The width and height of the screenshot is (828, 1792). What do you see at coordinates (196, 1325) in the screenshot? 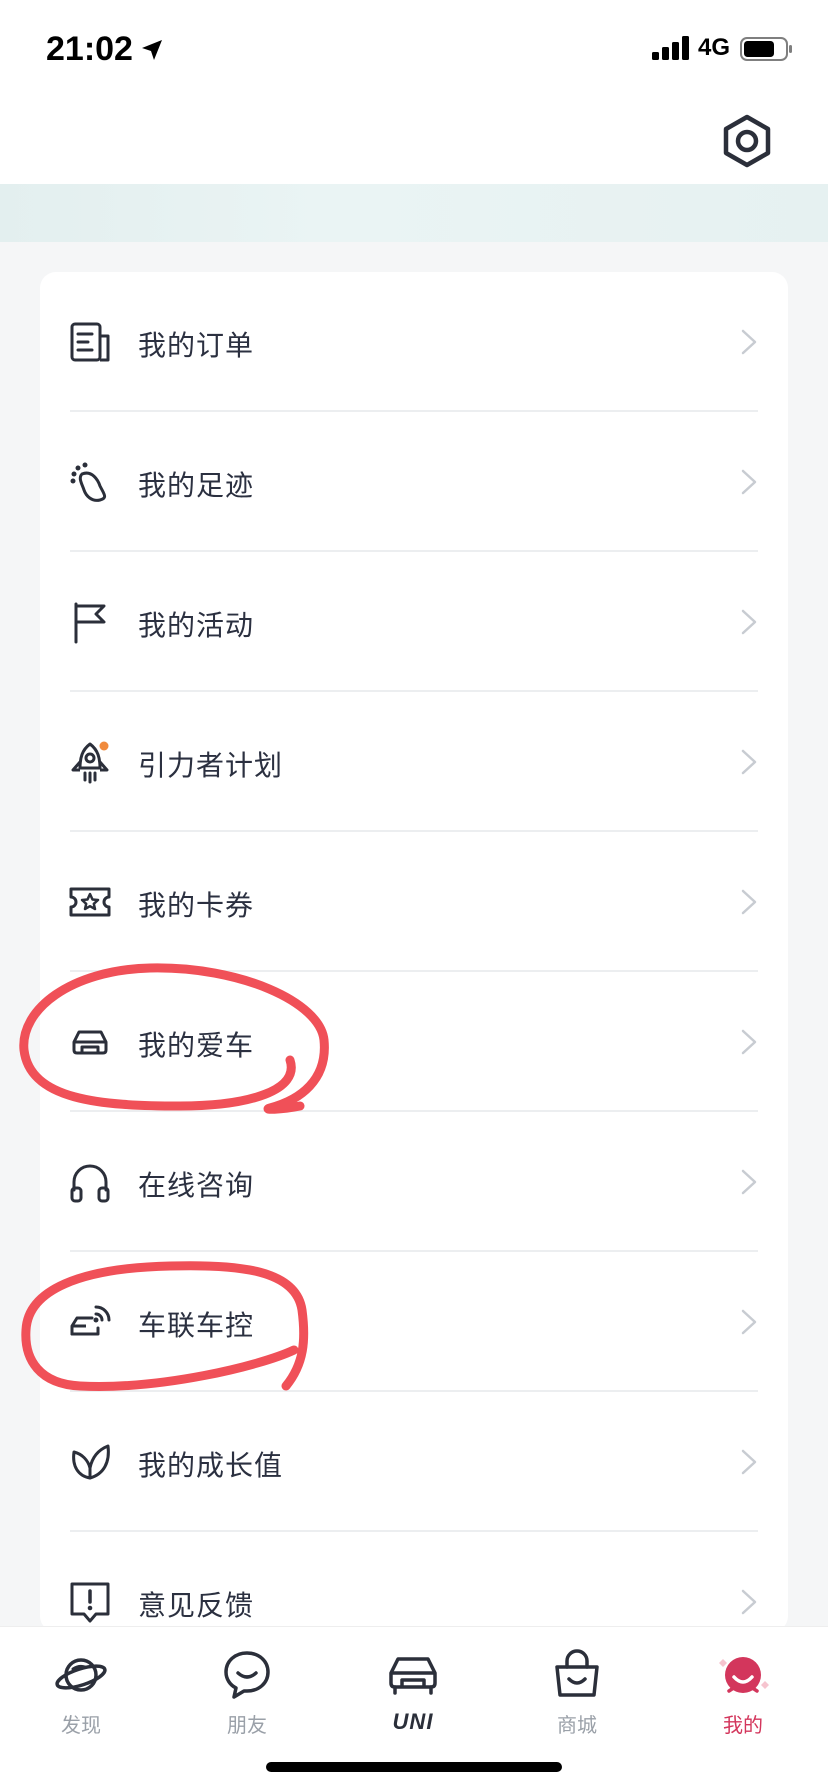
I see `menu-item-label: 车联车控` at bounding box center [196, 1325].